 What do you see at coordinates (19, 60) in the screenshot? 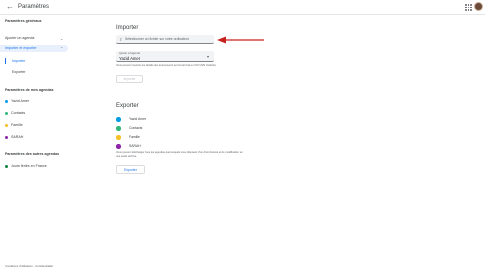
I see `sidebar-subitem-label: Importer` at bounding box center [19, 60].